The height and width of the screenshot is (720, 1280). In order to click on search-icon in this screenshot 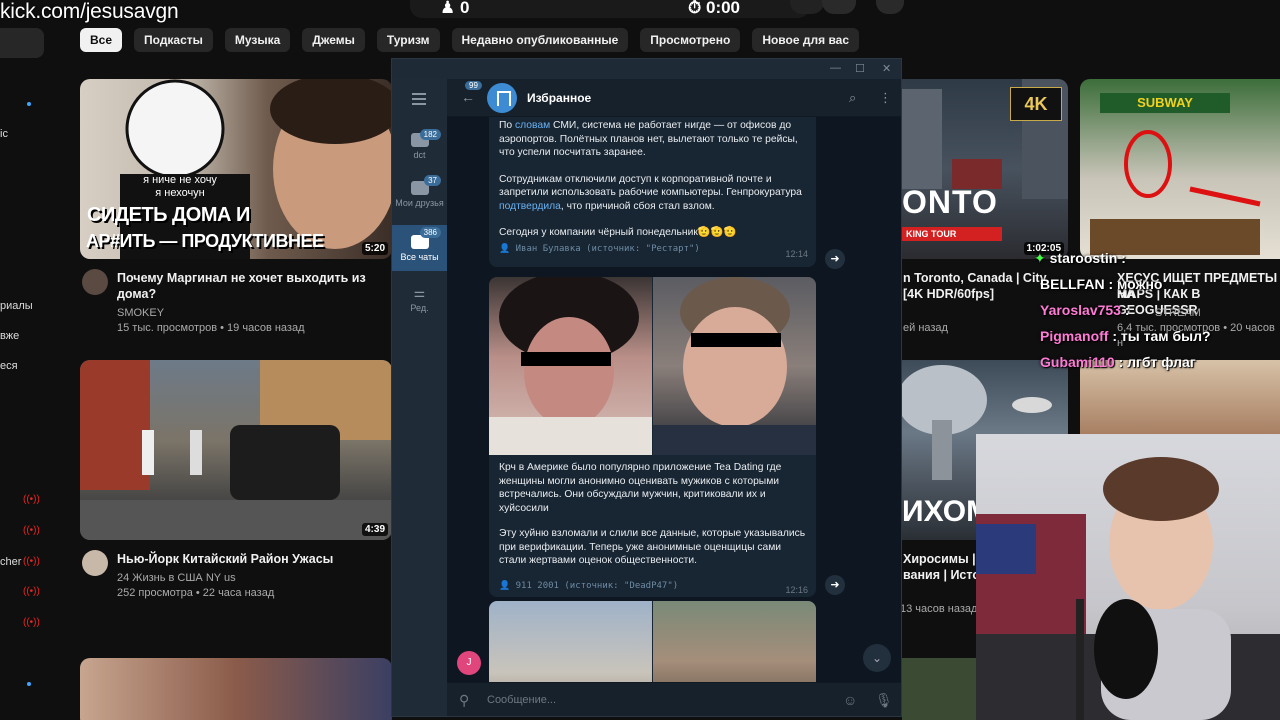, I will do `click(839, 7)`.